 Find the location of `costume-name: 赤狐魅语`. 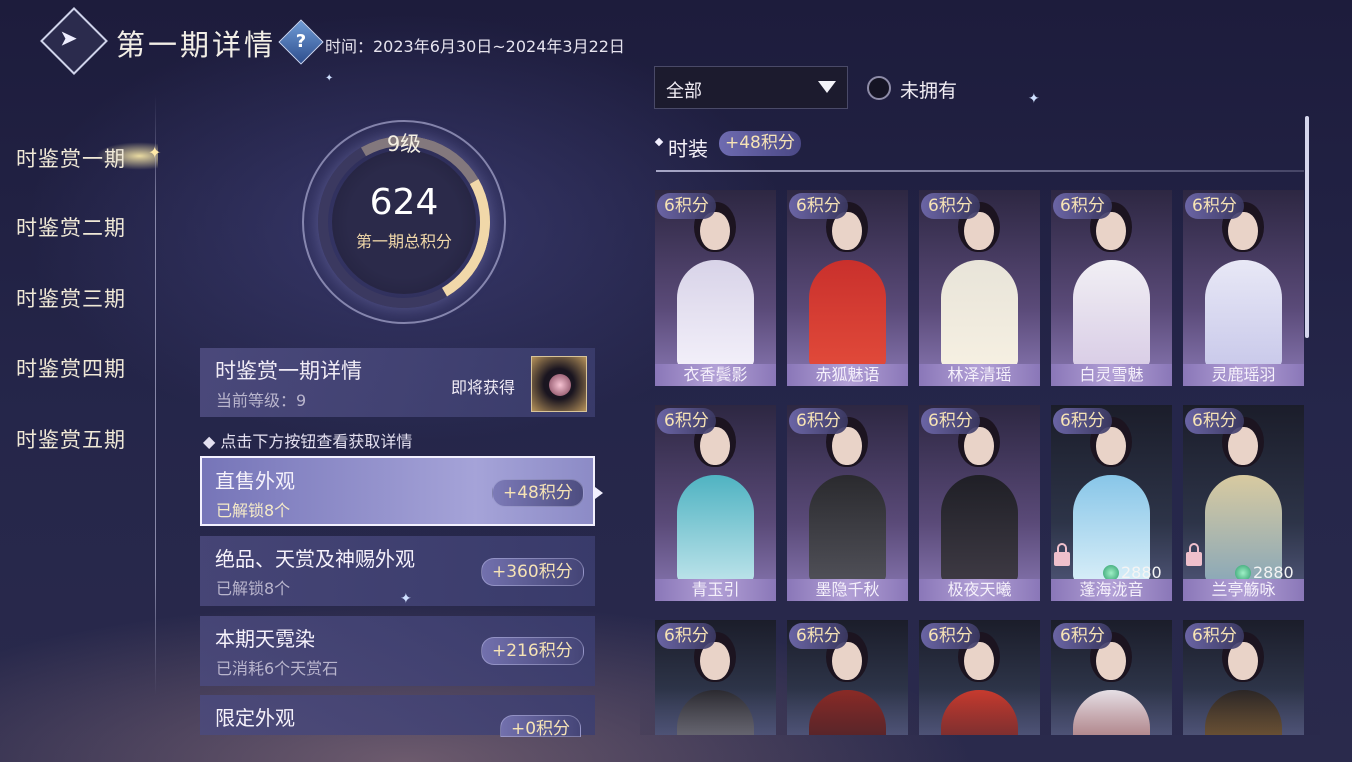

costume-name: 赤狐魅语 is located at coordinates (847, 375).